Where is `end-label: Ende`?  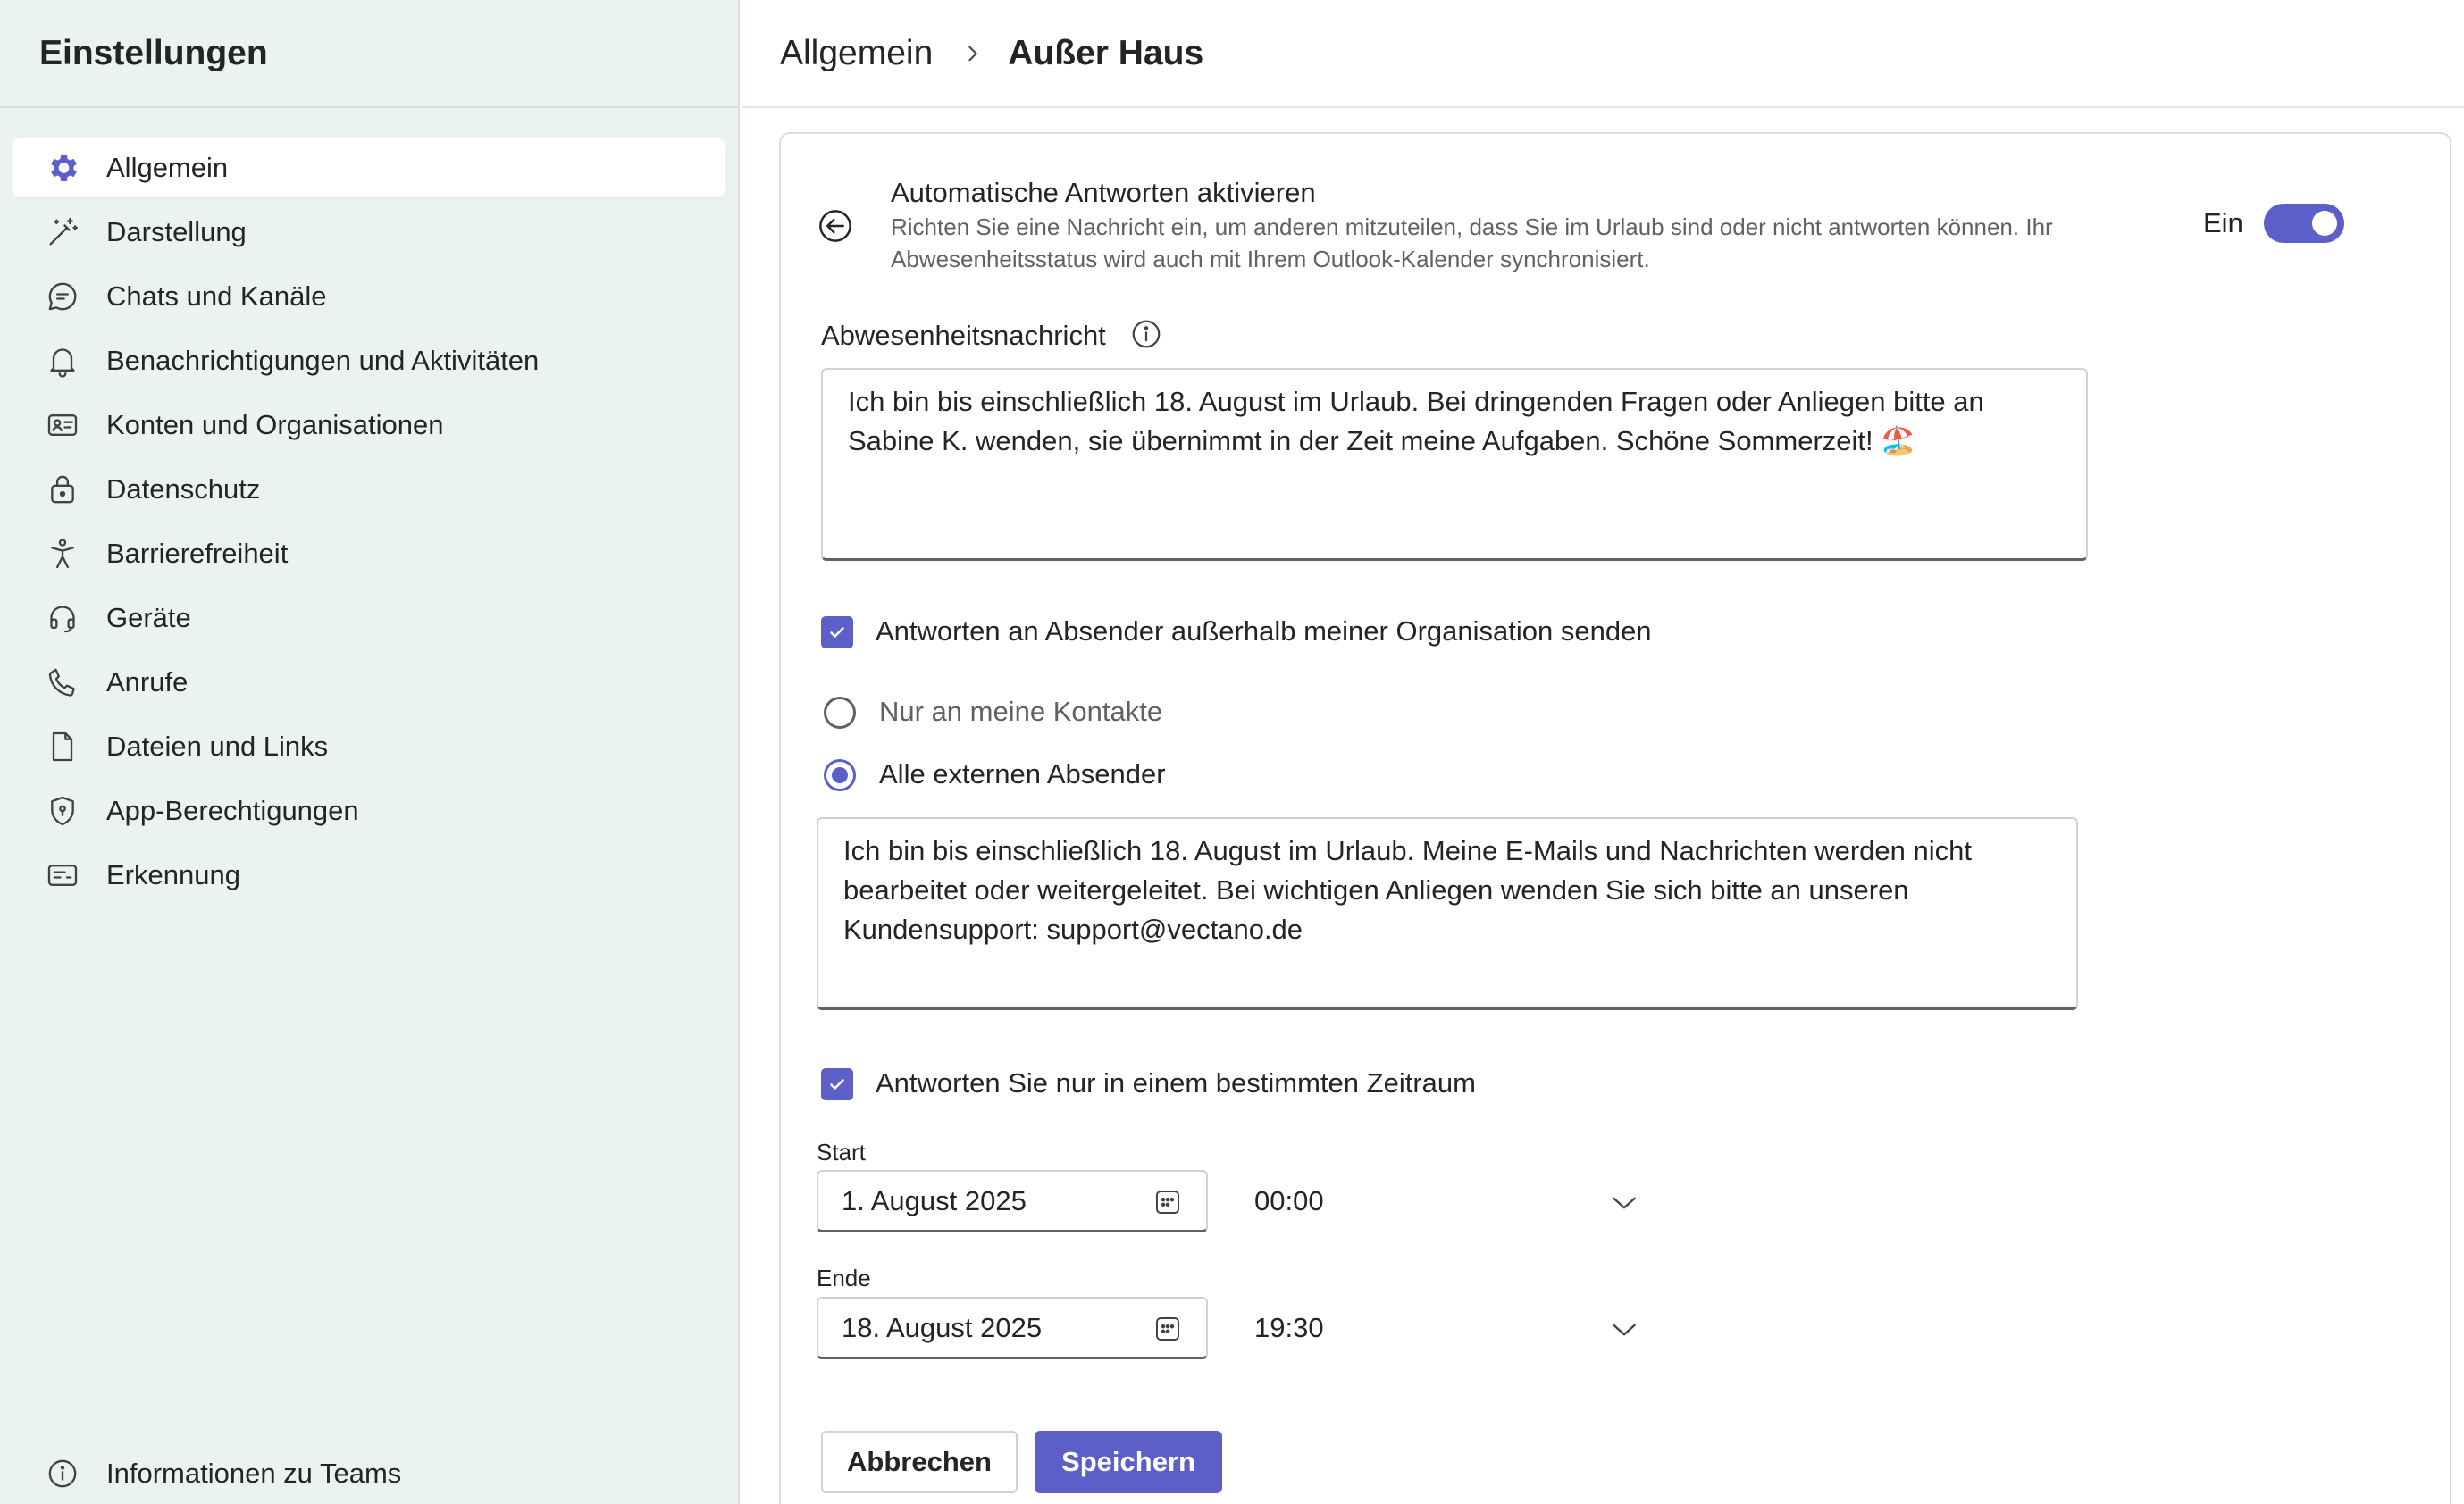
end-label: Ende is located at coordinates (844, 1278).